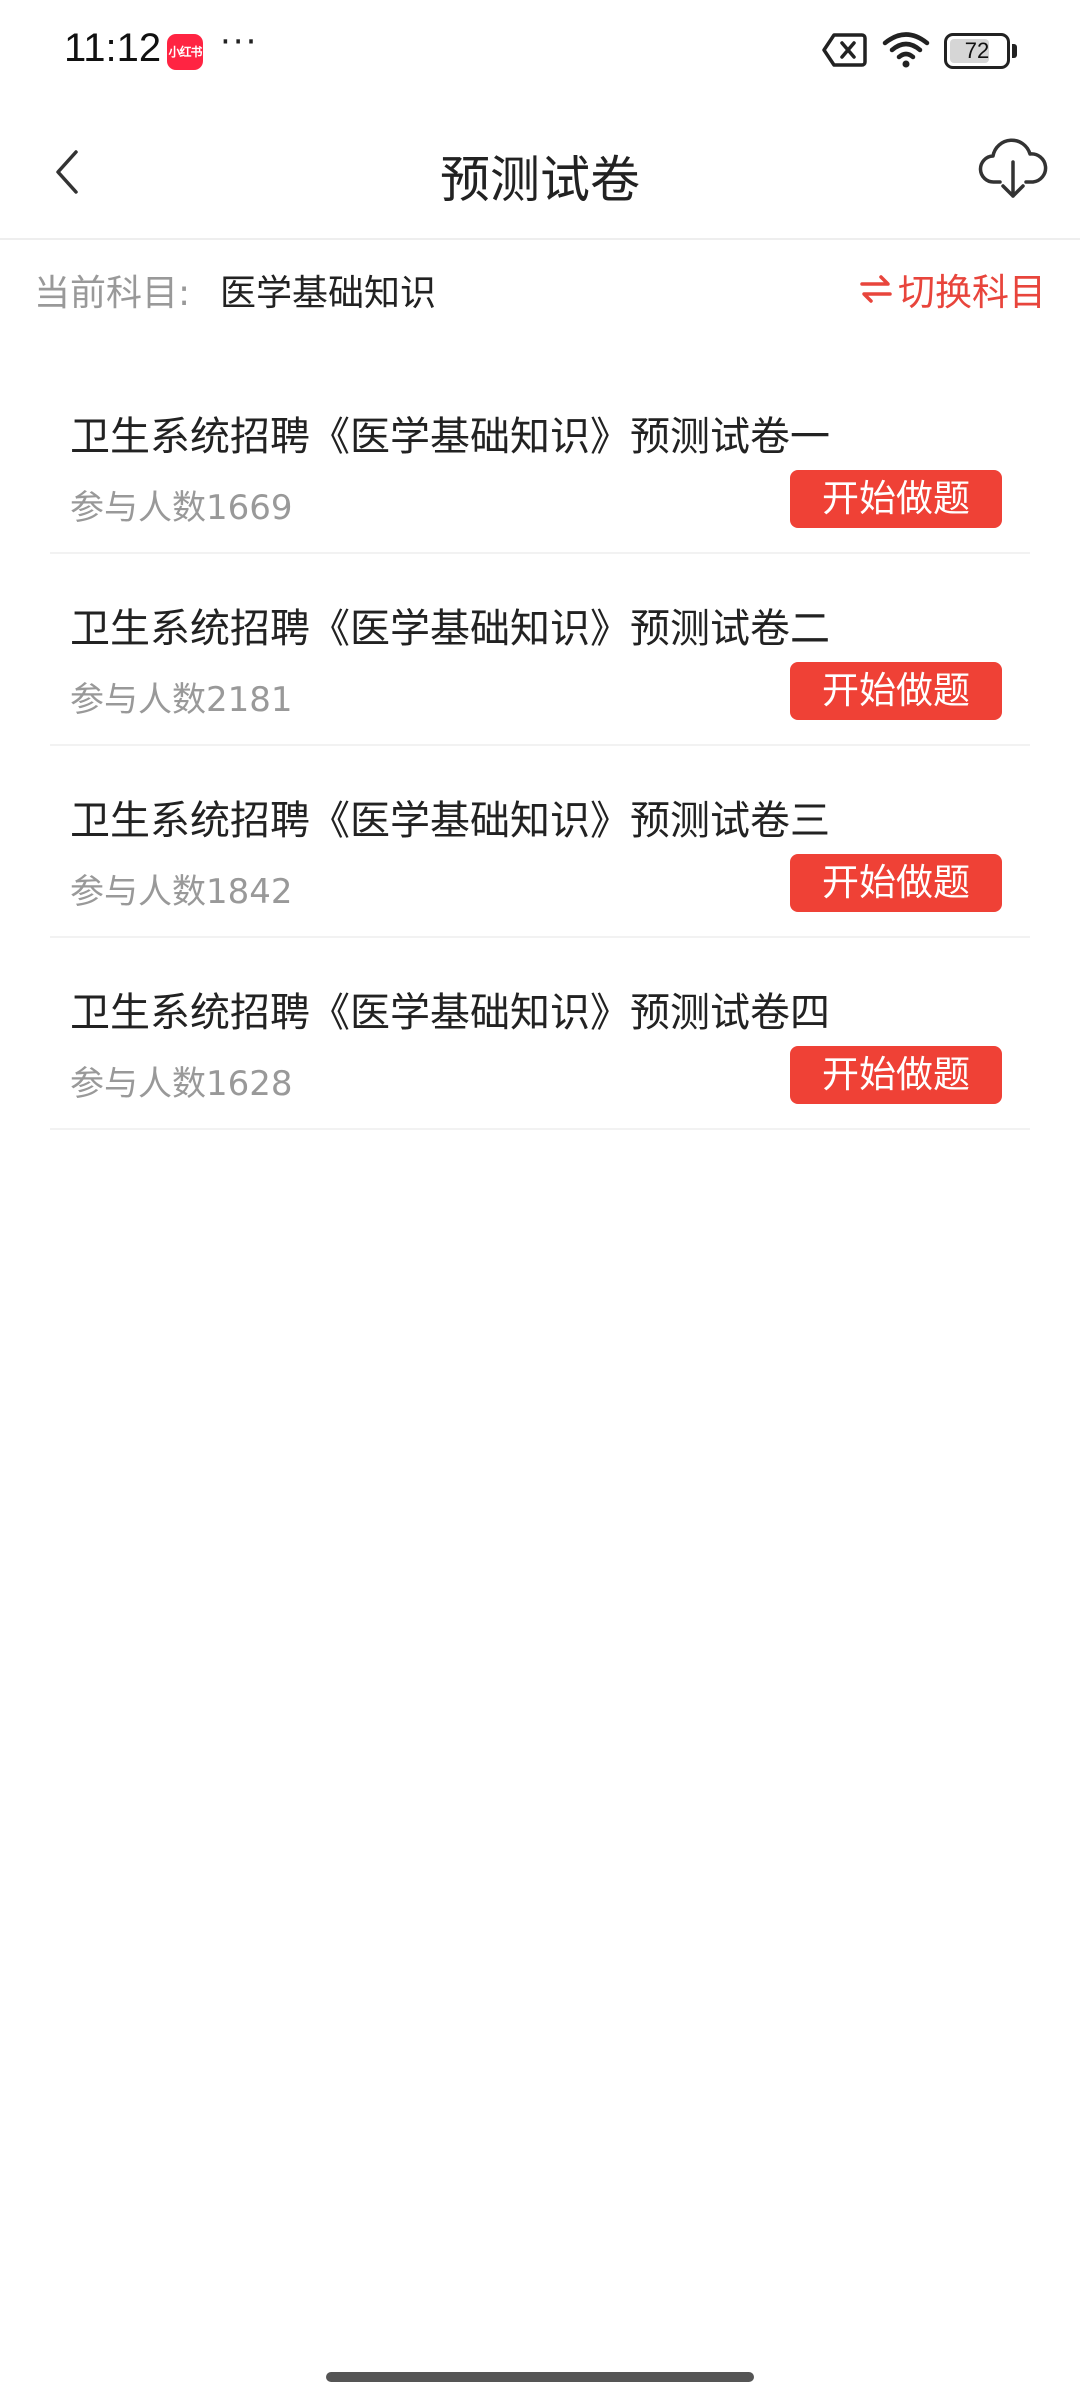  Describe the element at coordinates (181, 1084) in the screenshot. I see `participant-count: 参与人数1628` at that location.